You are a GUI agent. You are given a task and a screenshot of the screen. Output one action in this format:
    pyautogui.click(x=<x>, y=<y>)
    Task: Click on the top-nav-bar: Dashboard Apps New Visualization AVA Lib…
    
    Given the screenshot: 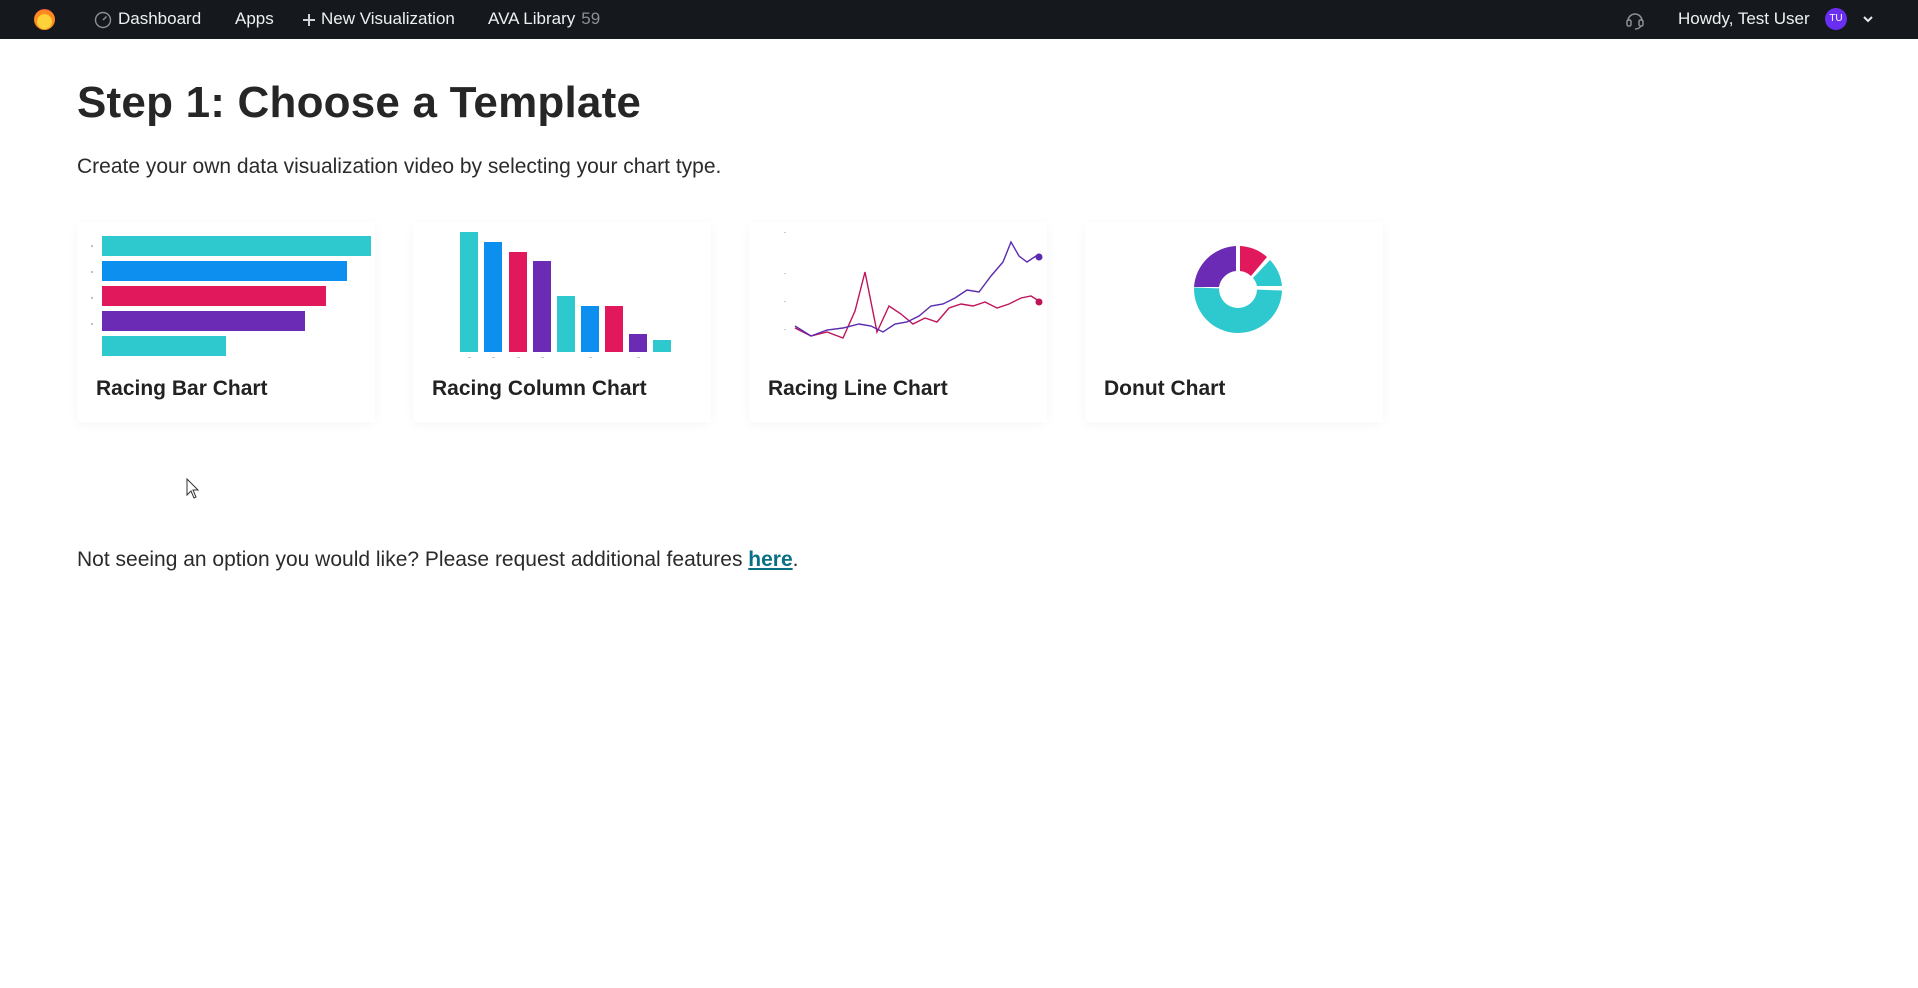 What is the action you would take?
    pyautogui.click(x=959, y=19)
    